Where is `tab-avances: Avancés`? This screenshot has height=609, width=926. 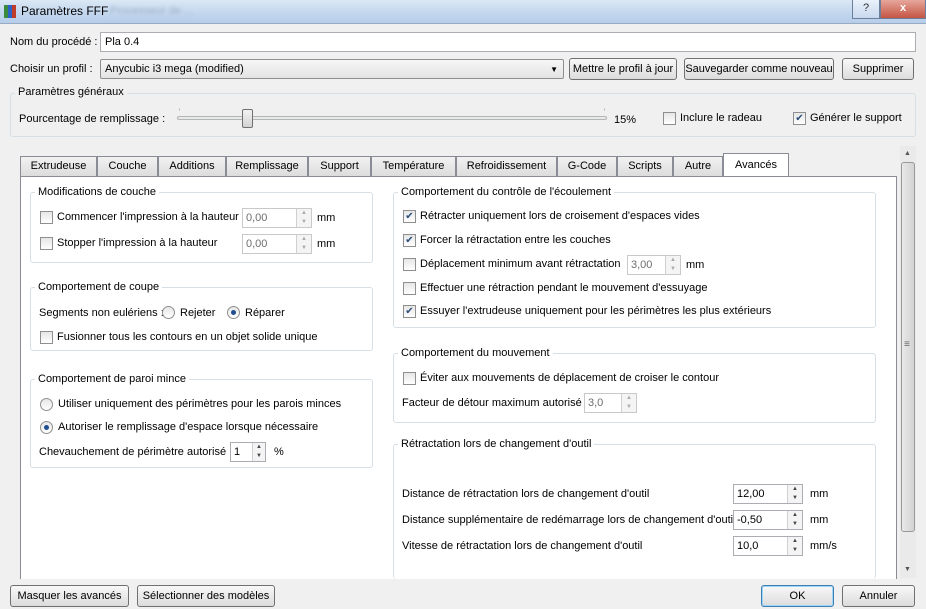 tab-avances: Avancés is located at coordinates (756, 164).